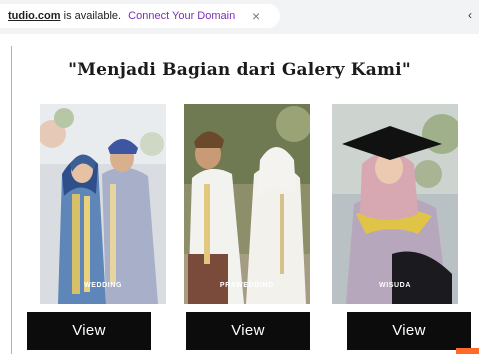 The width and height of the screenshot is (479, 354). I want to click on gallery-photo-wisuda: WISUDA, so click(395, 204).